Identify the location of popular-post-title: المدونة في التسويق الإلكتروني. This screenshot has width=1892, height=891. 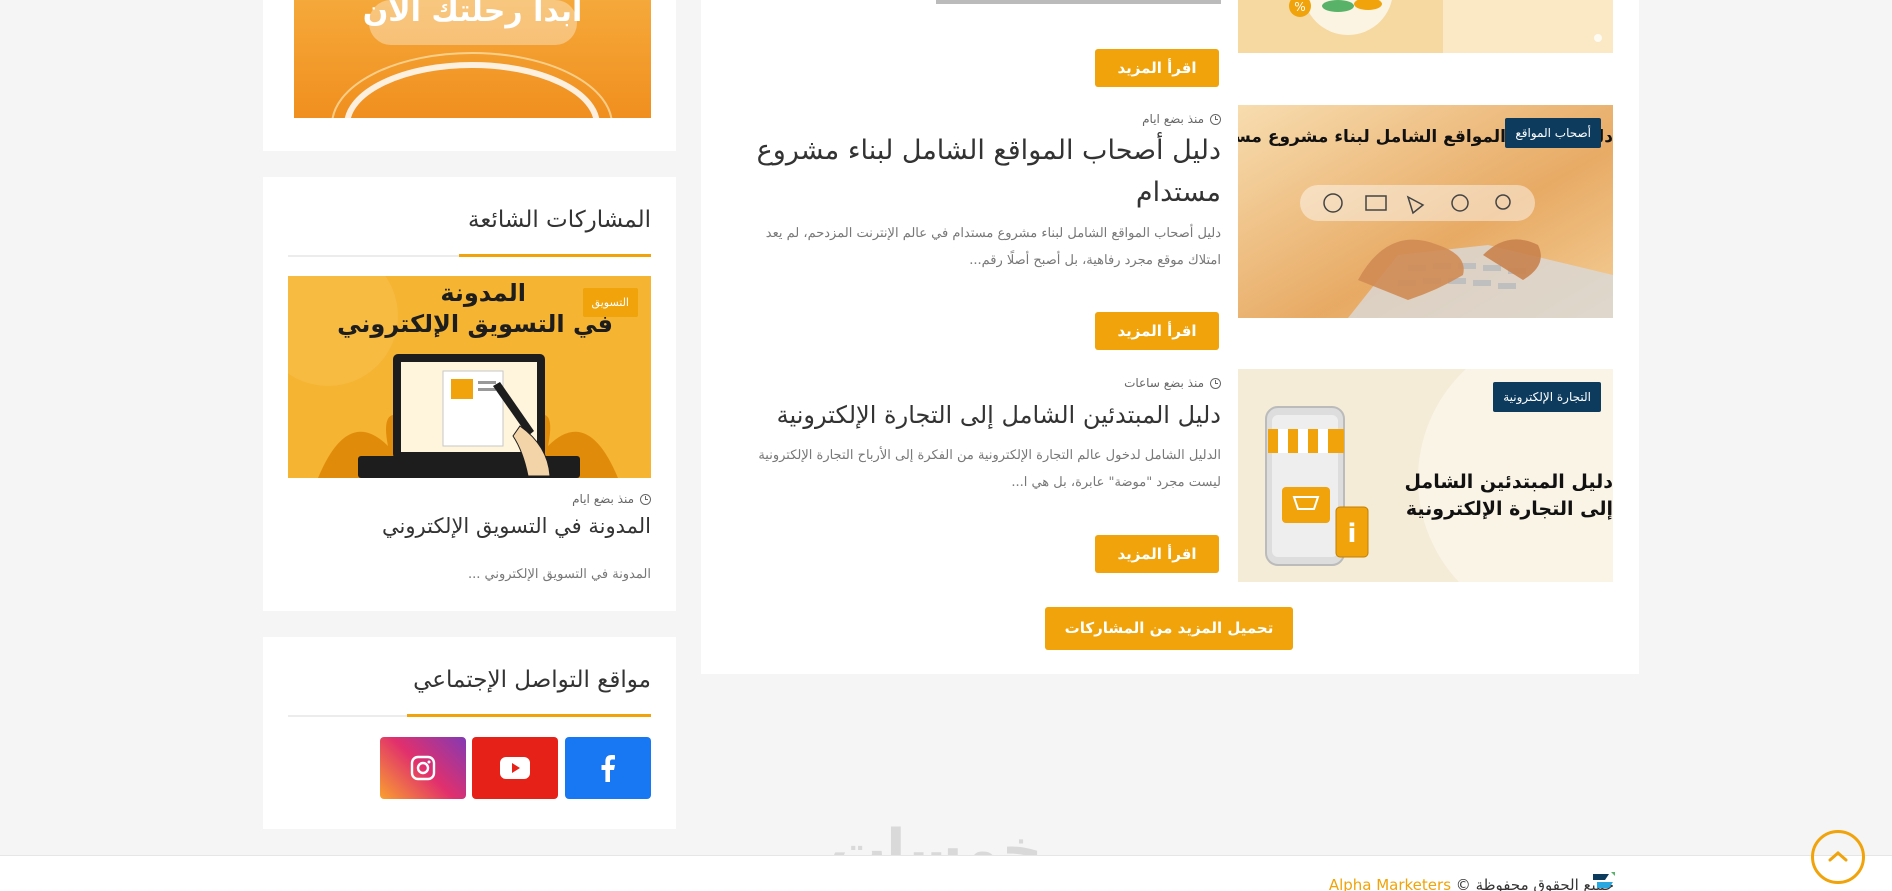
(516, 526).